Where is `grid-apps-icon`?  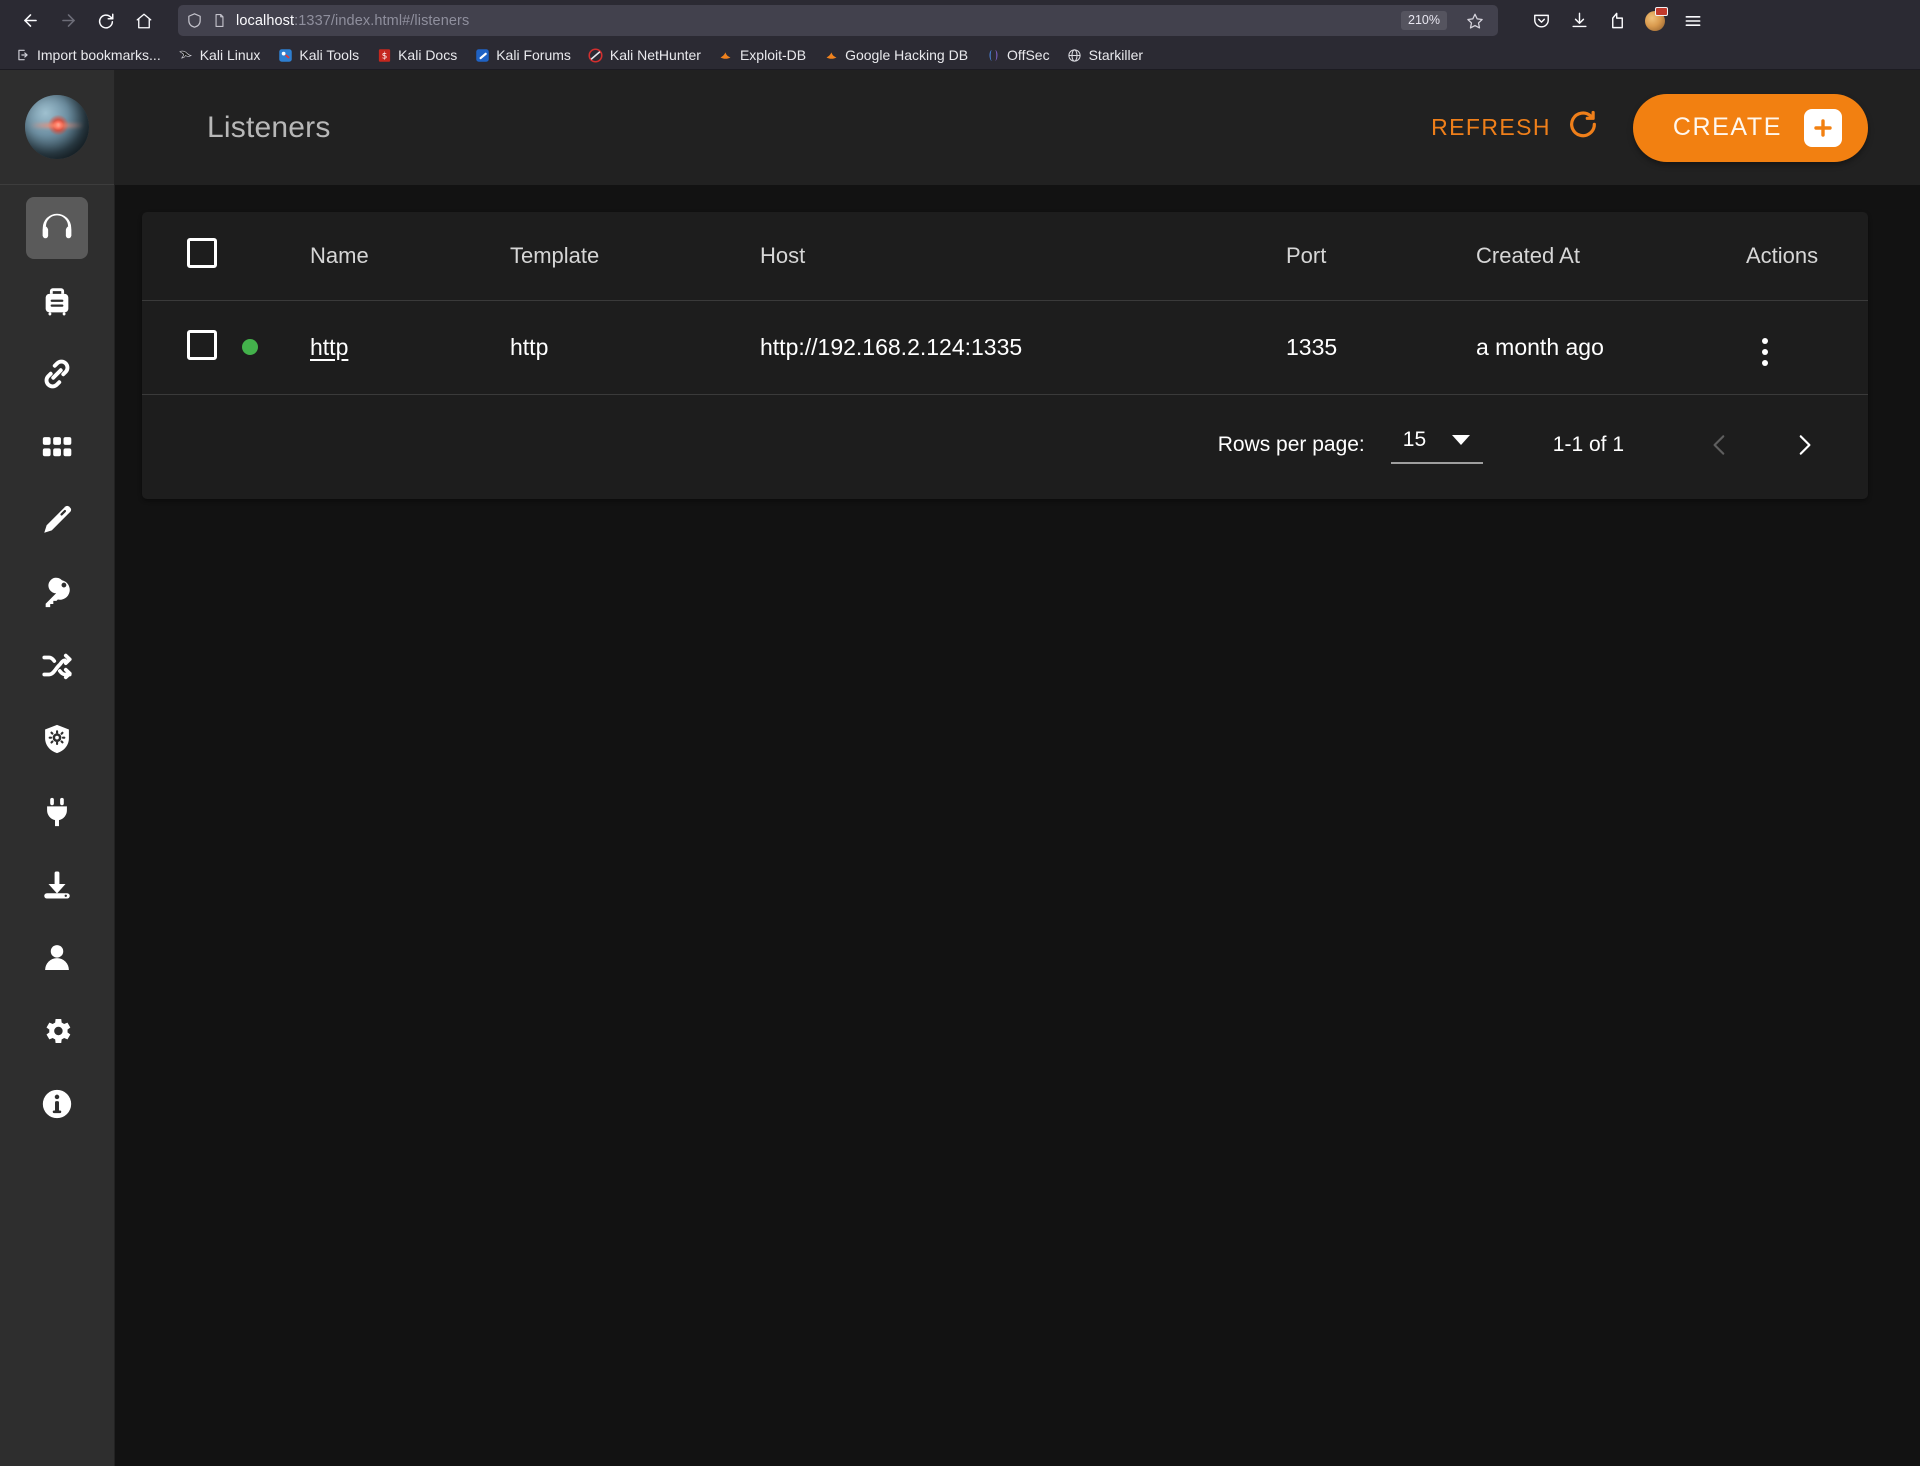
grid-apps-icon is located at coordinates (57, 447).